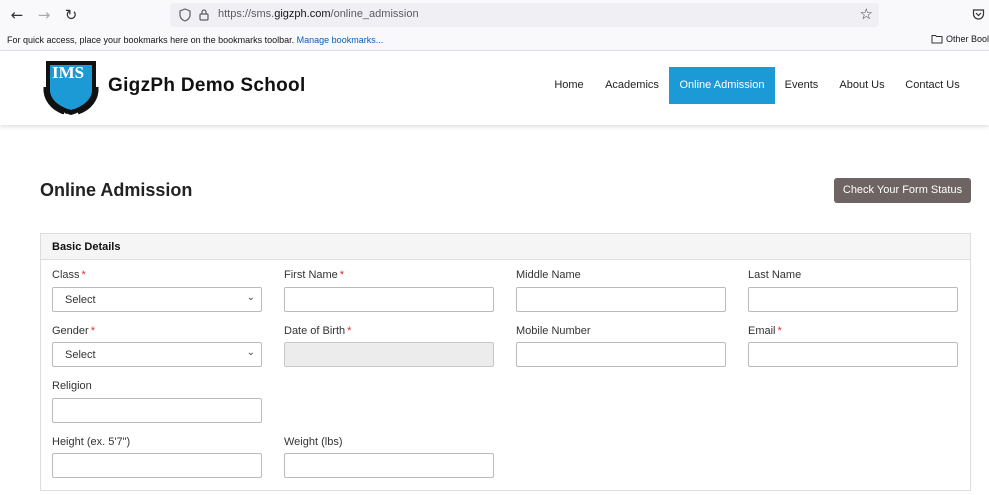 The image size is (989, 495). Describe the element at coordinates (69, 275) in the screenshot. I see `class-label: Class *` at that location.